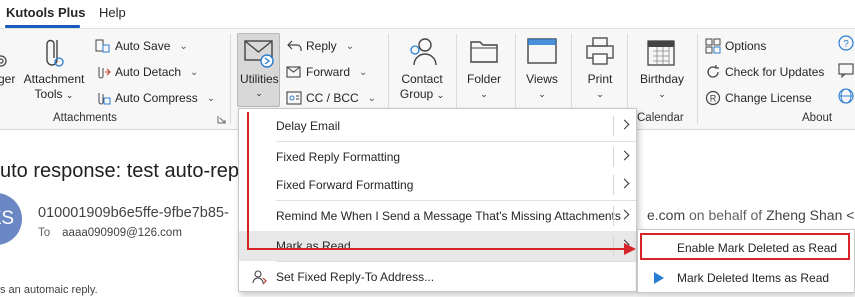 Image resolution: width=855 pixels, height=297 pixels. Describe the element at coordinates (753, 278) in the screenshot. I see `submenu-item-label: Mark Deleted Items as Read` at that location.